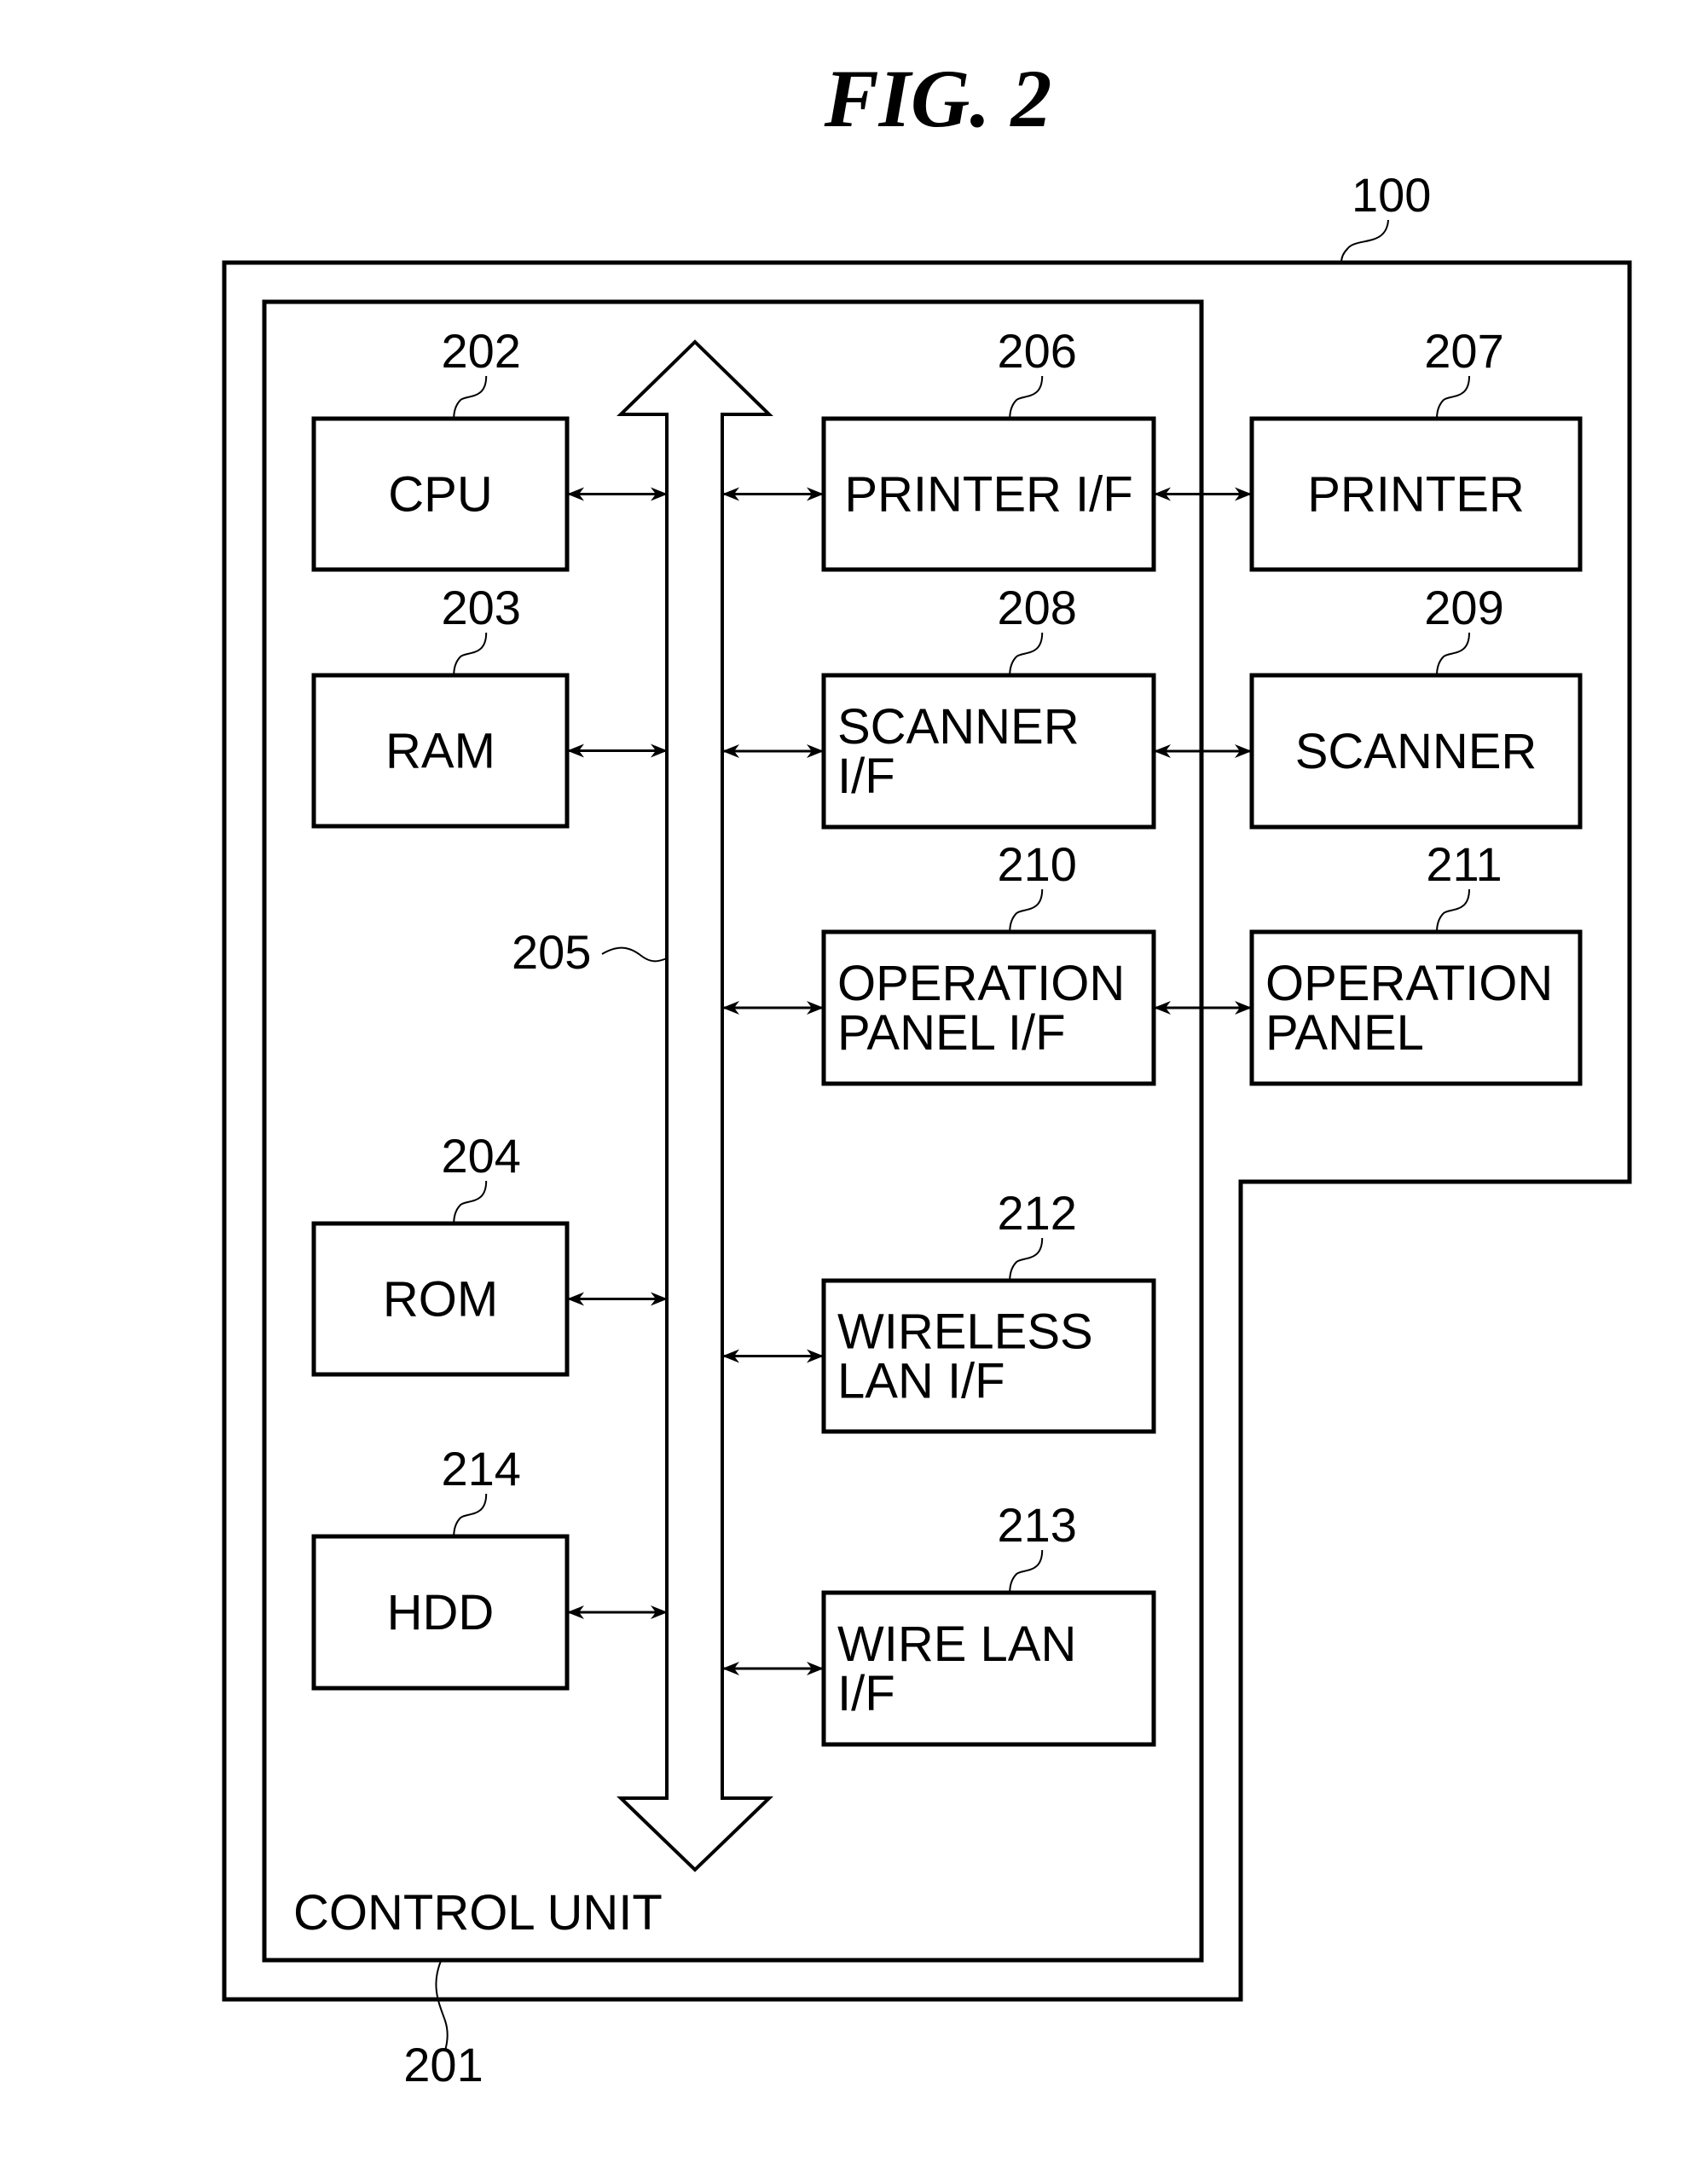  I want to click on printer-block: PRINTER 207, so click(1416, 448).